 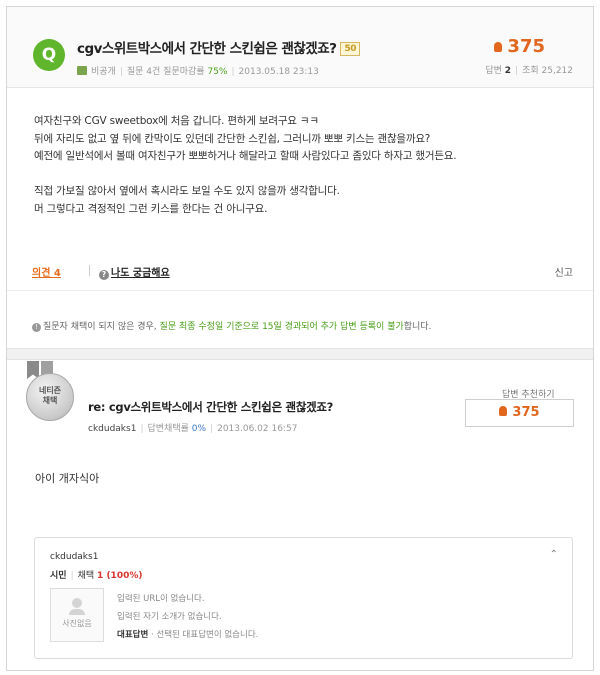 What do you see at coordinates (120, 576) in the screenshot?
I see `profile-adopt-value: 1 (100%)` at bounding box center [120, 576].